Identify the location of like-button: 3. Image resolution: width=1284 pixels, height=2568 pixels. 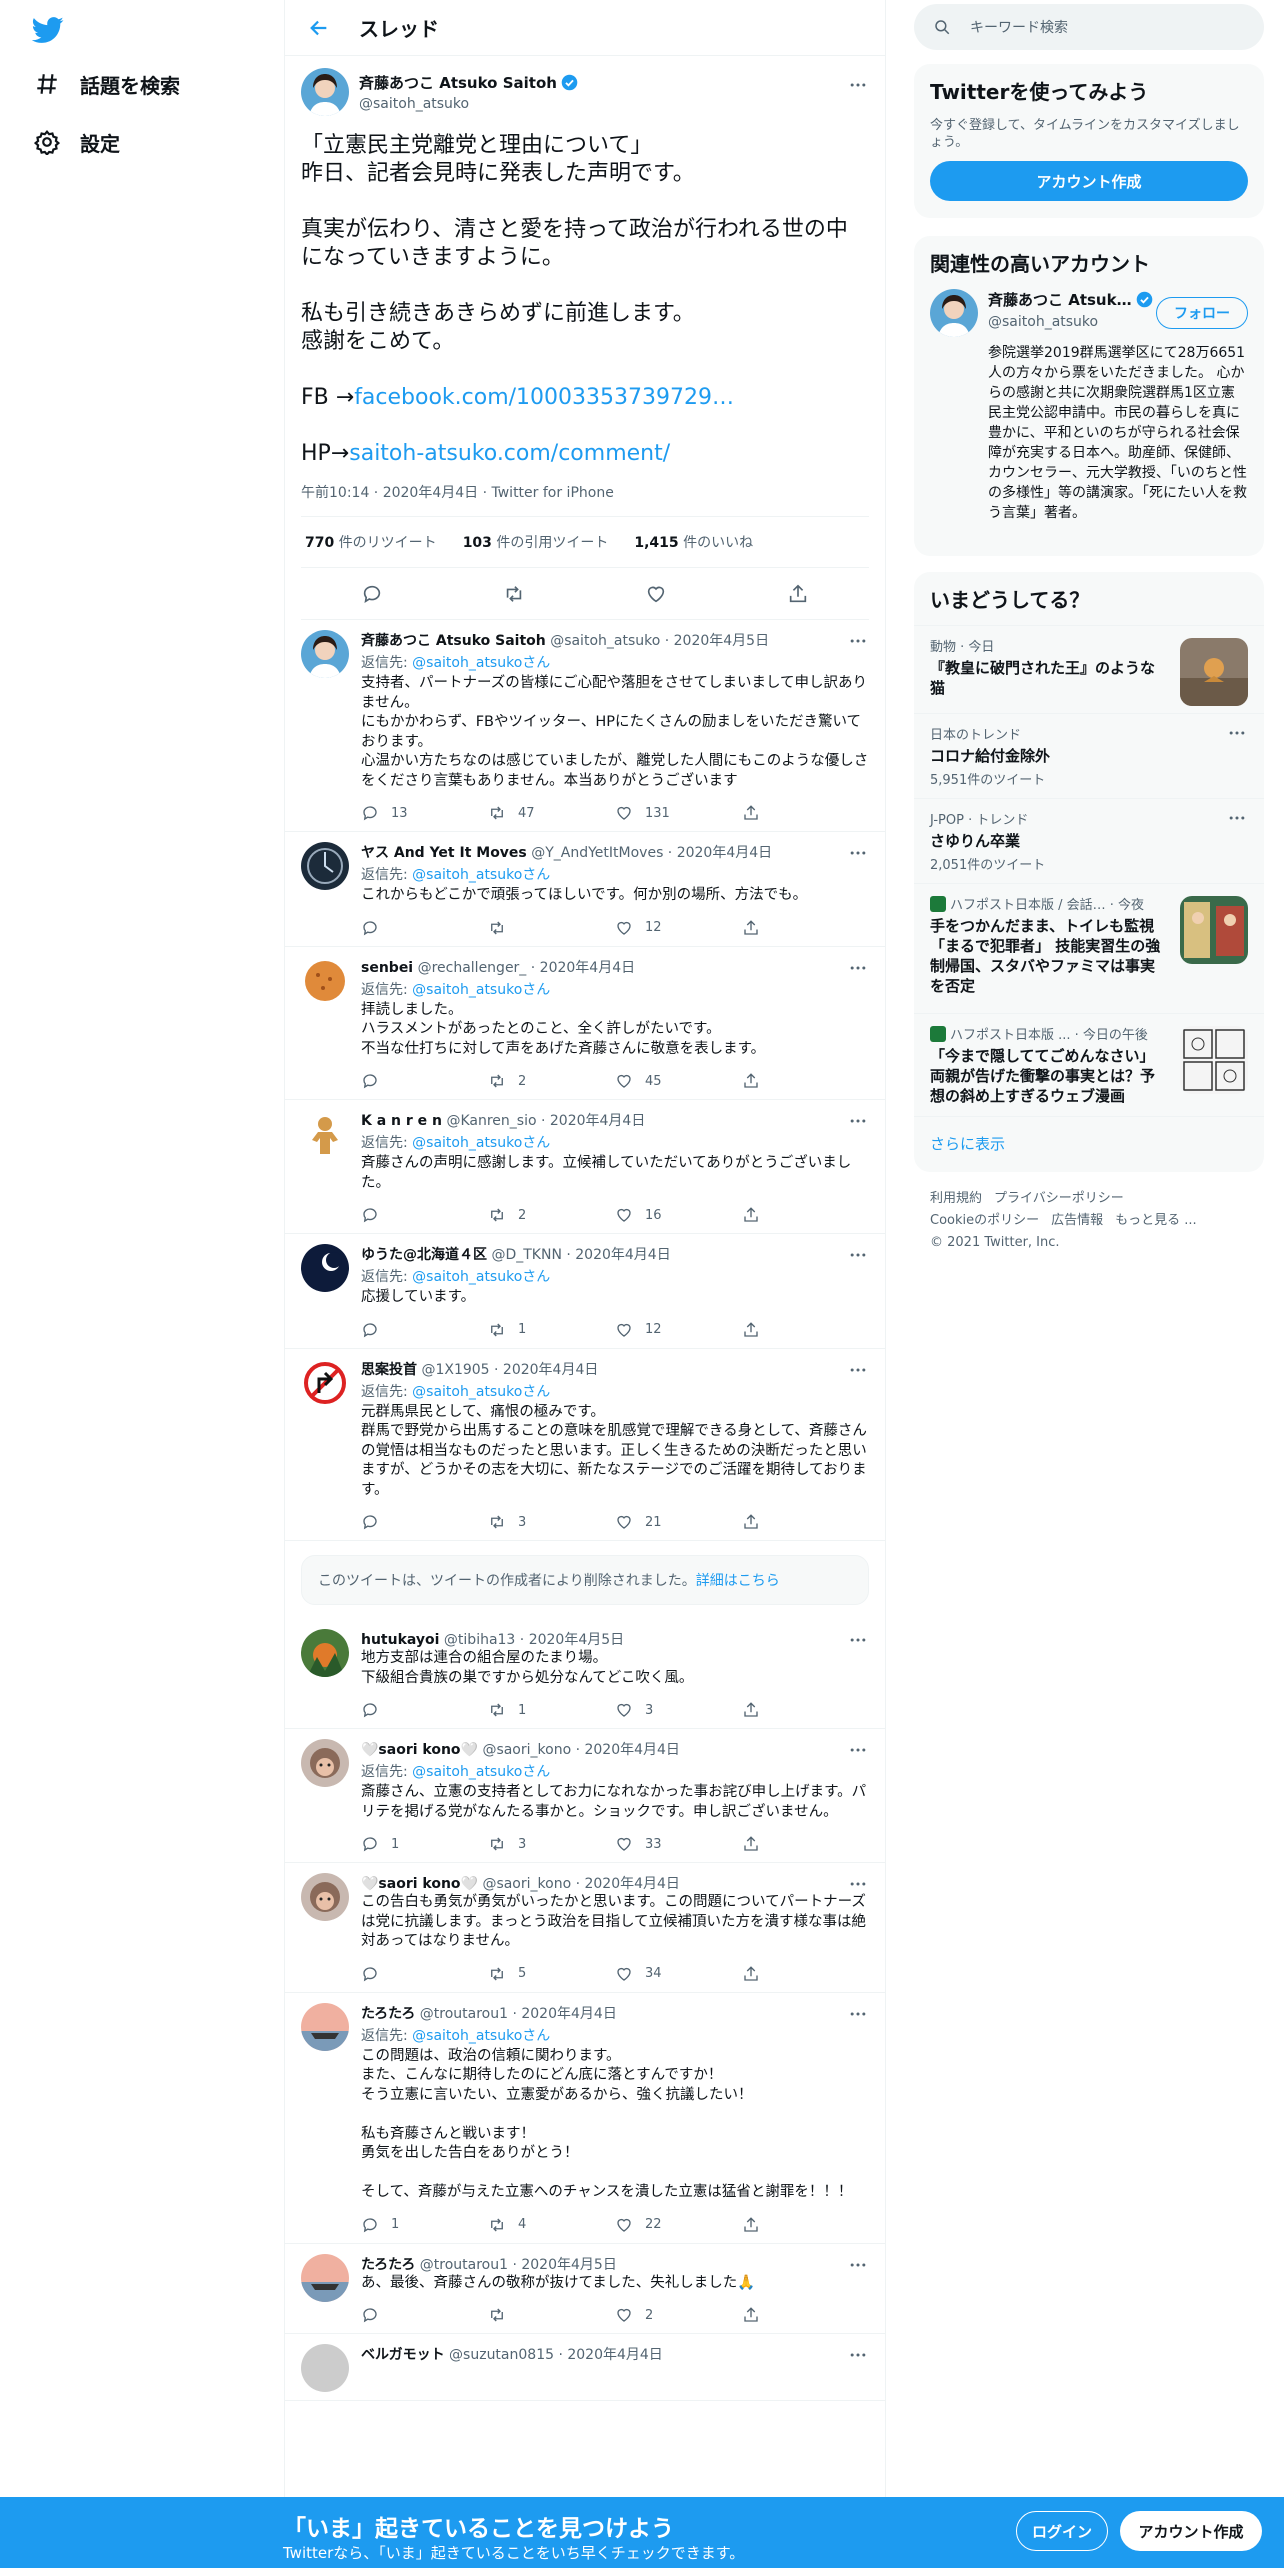
(678, 1710).